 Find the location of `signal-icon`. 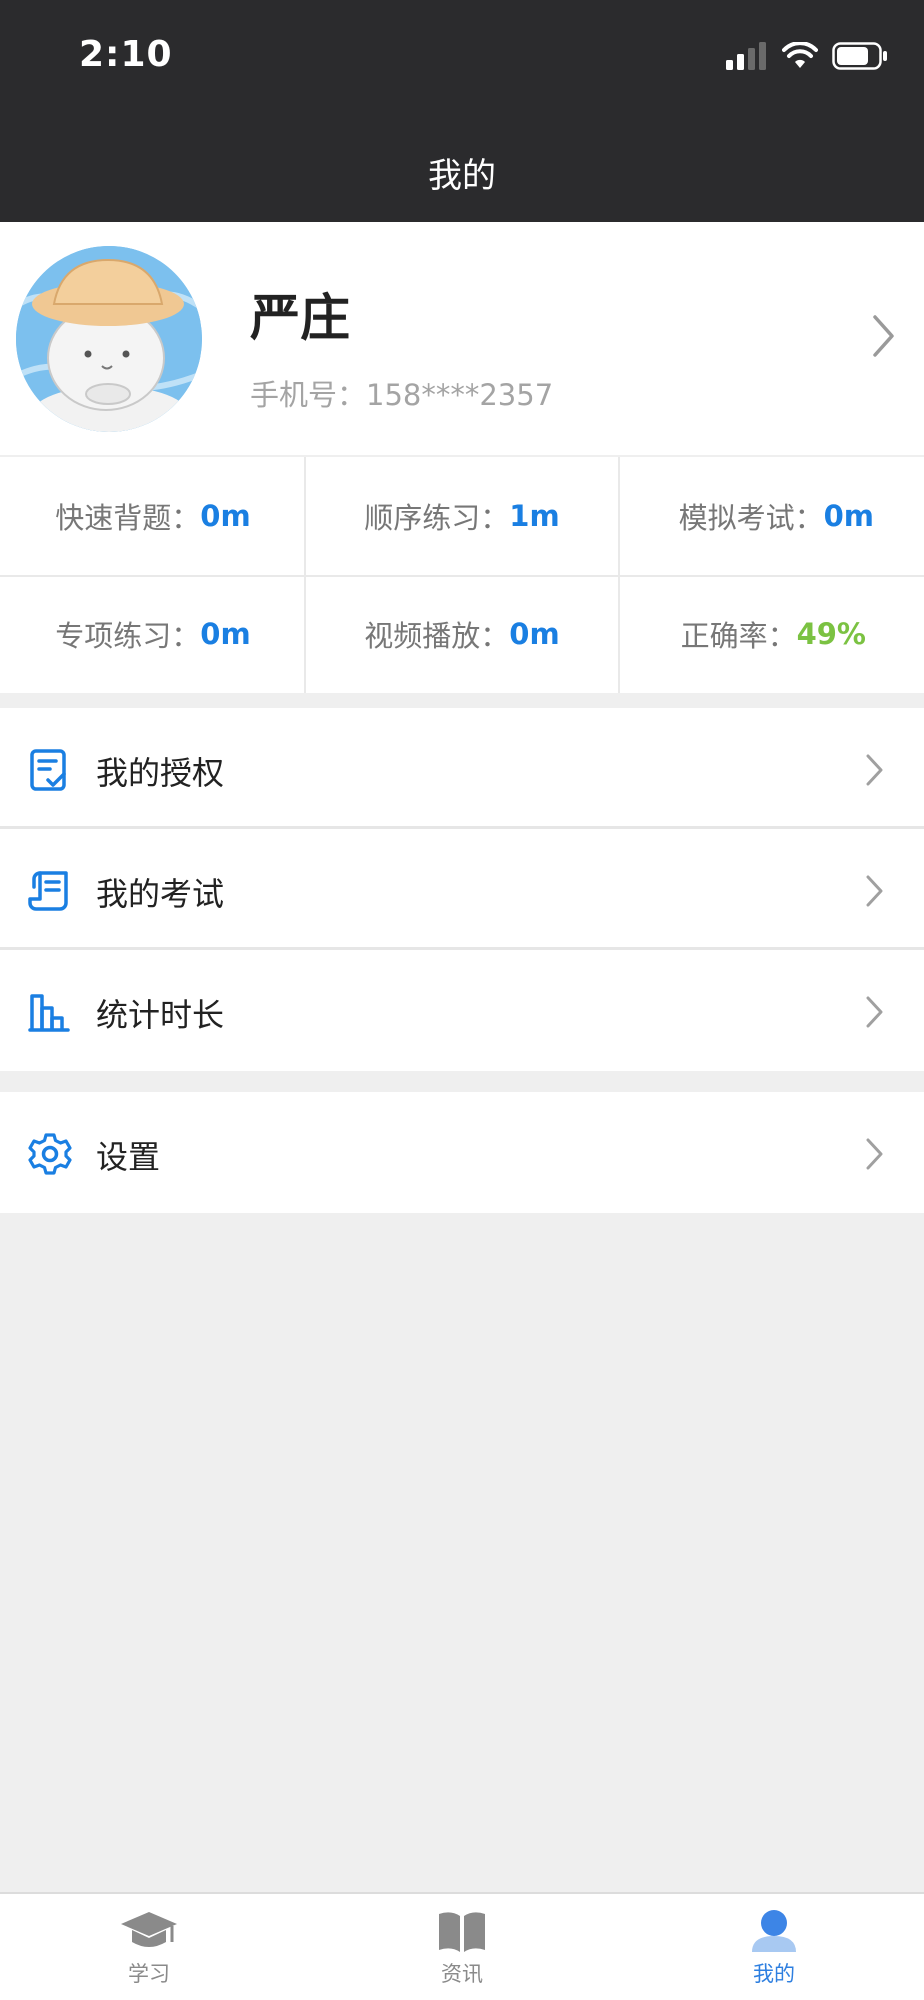

signal-icon is located at coordinates (746, 56).